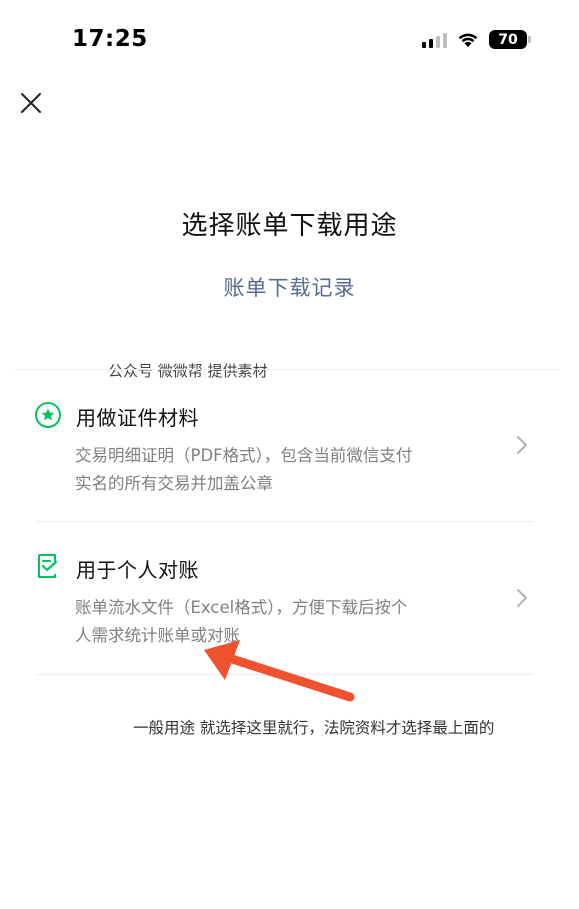 The image size is (579, 909). Describe the element at coordinates (275, 470) in the screenshot. I see `option-description: 交易明细证明（PDF格式），包含当前微信支付 实名的所有交易并加盖公章` at that location.